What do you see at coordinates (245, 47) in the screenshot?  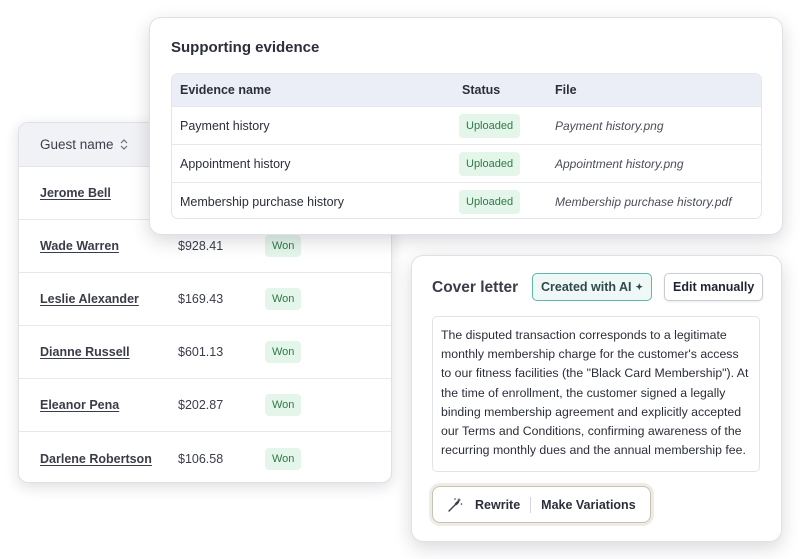 I see `evidence-title: Supporting evidence` at bounding box center [245, 47].